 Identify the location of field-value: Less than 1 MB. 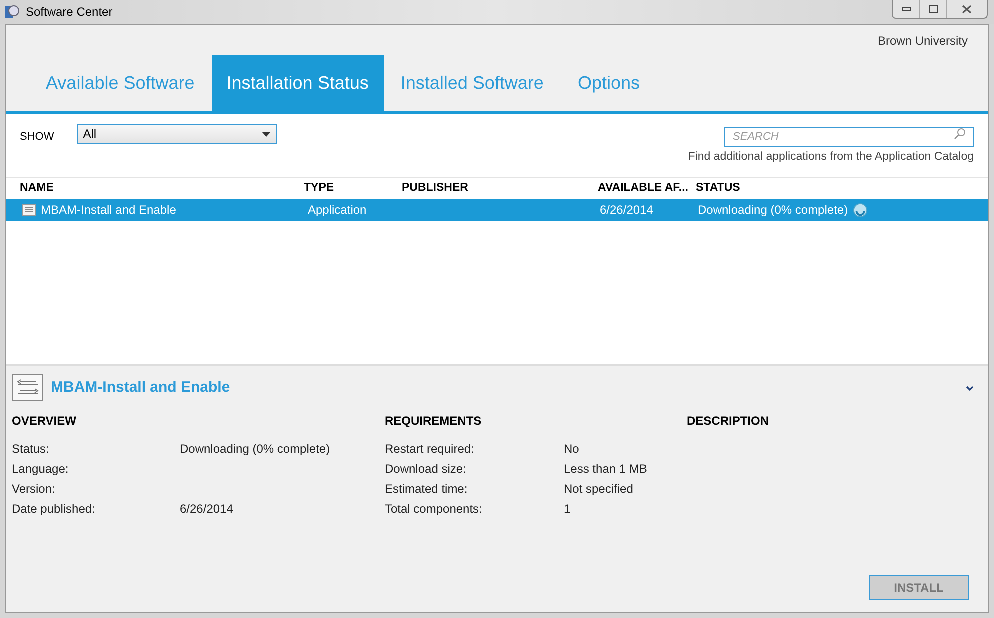
(606, 469).